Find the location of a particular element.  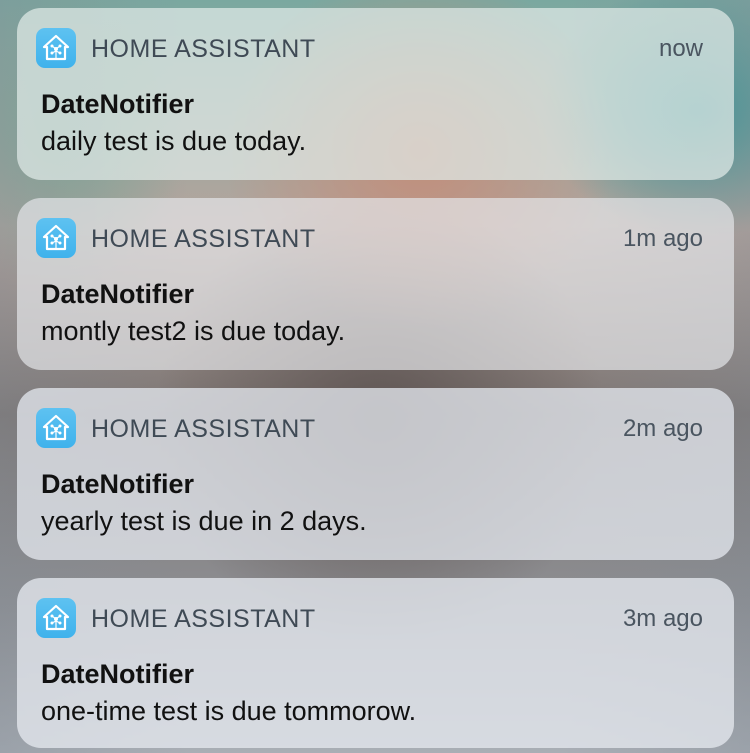

notification-body: montly test2 is due today. is located at coordinates (193, 331).